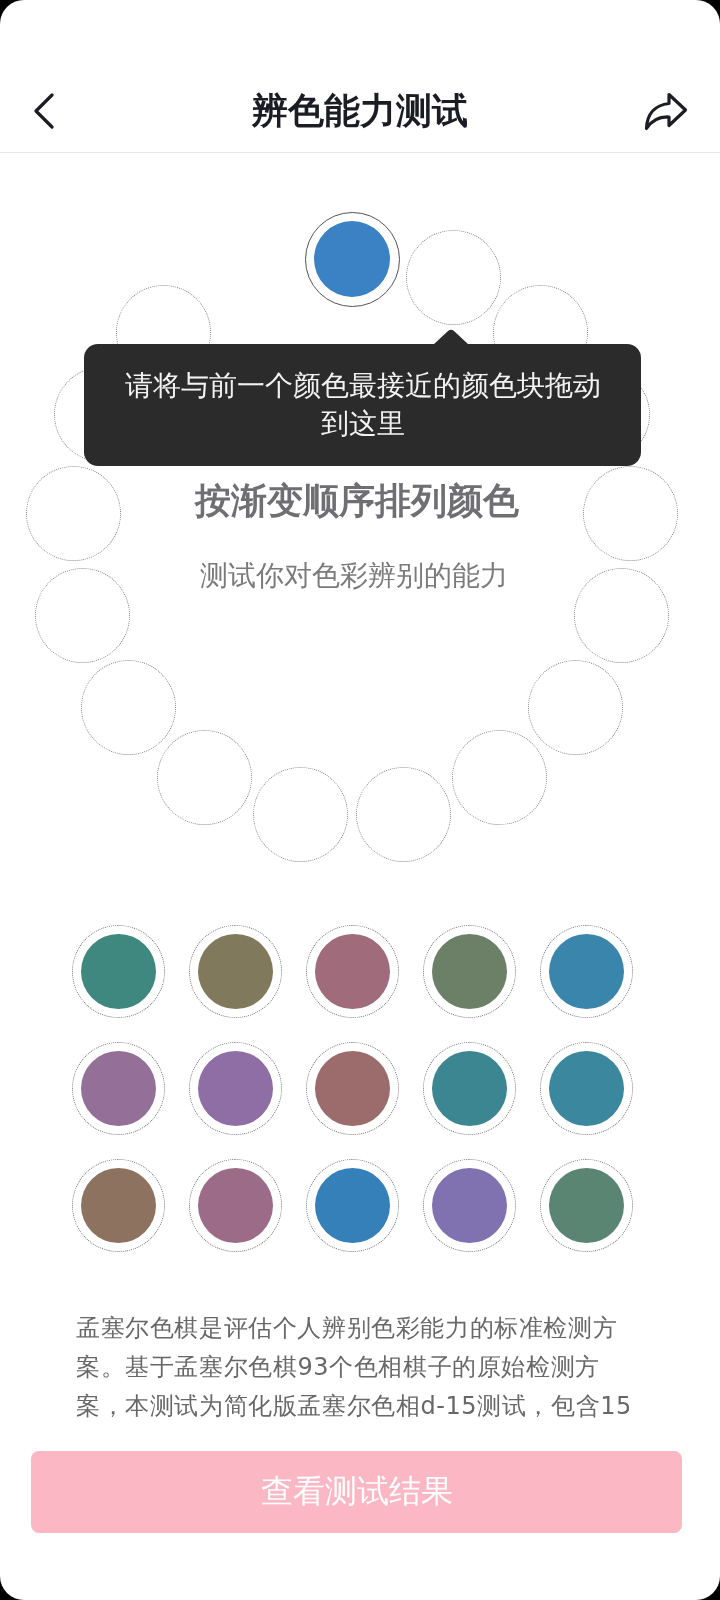 Image resolution: width=720 pixels, height=1600 pixels. I want to click on instruction-subtitle: 测试你对色彩辨别的能力, so click(354, 576).